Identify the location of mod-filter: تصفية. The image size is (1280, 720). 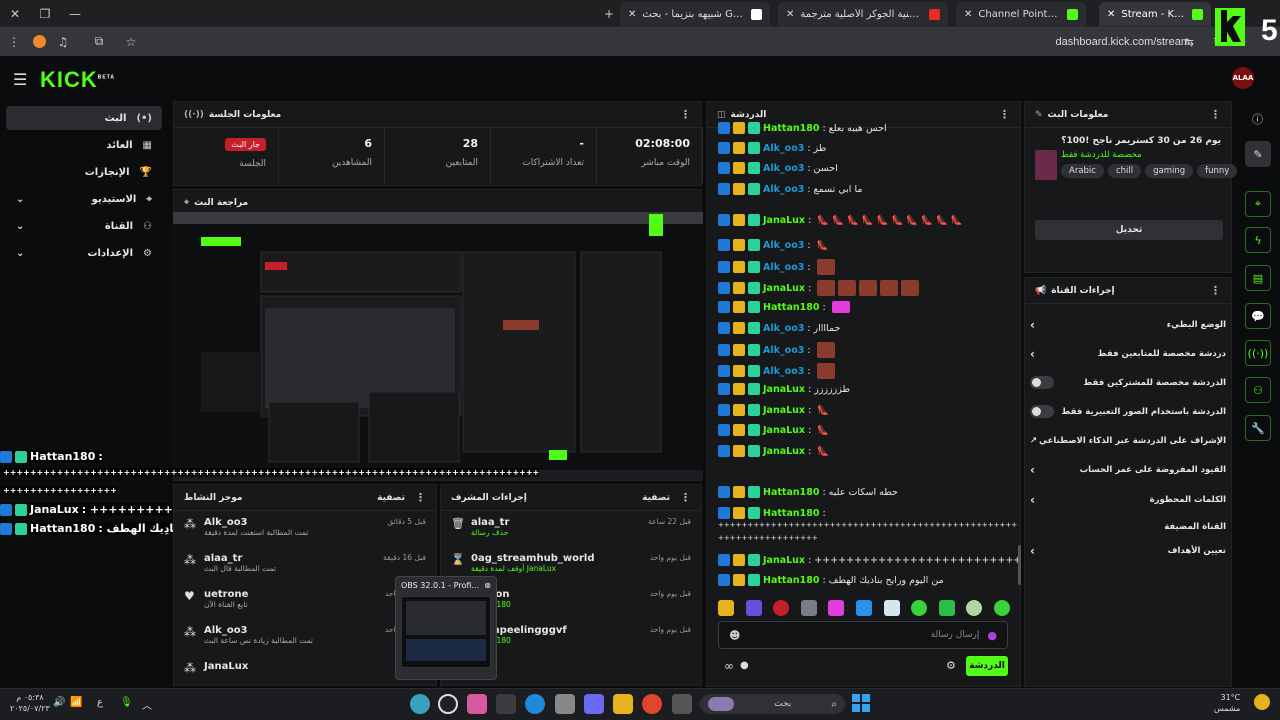
(656, 498).